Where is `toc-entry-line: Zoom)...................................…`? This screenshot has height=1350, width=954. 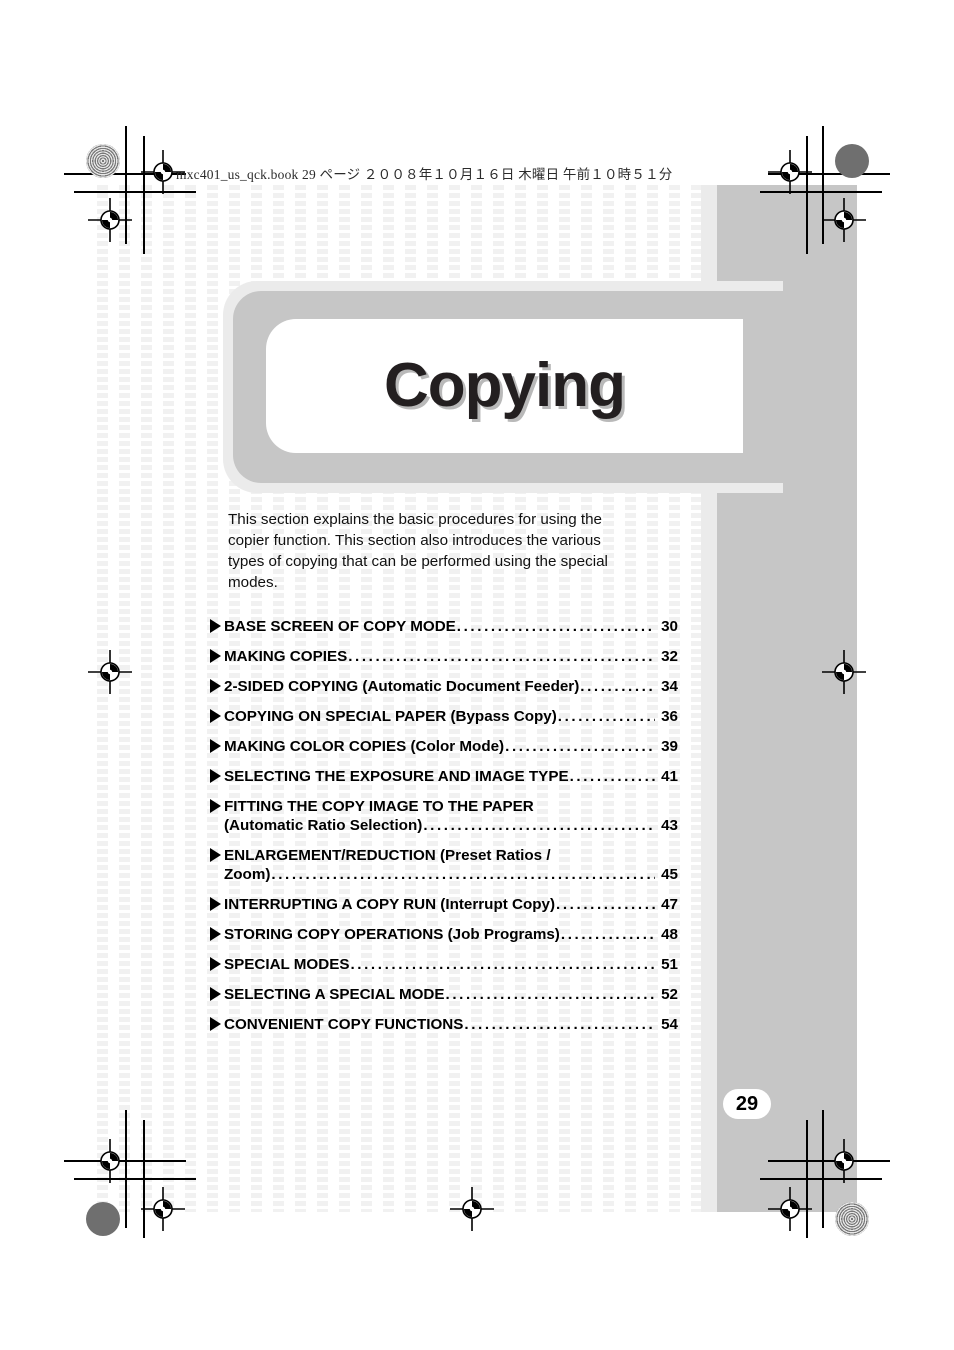 toc-entry-line: Zoom)...................................… is located at coordinates (444, 874).